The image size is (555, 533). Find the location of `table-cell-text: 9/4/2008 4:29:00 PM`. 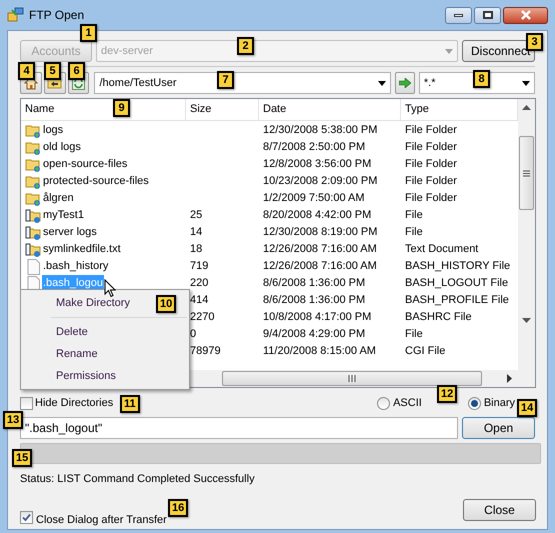

table-cell-text: 9/4/2008 4:29:00 PM is located at coordinates (314, 334).